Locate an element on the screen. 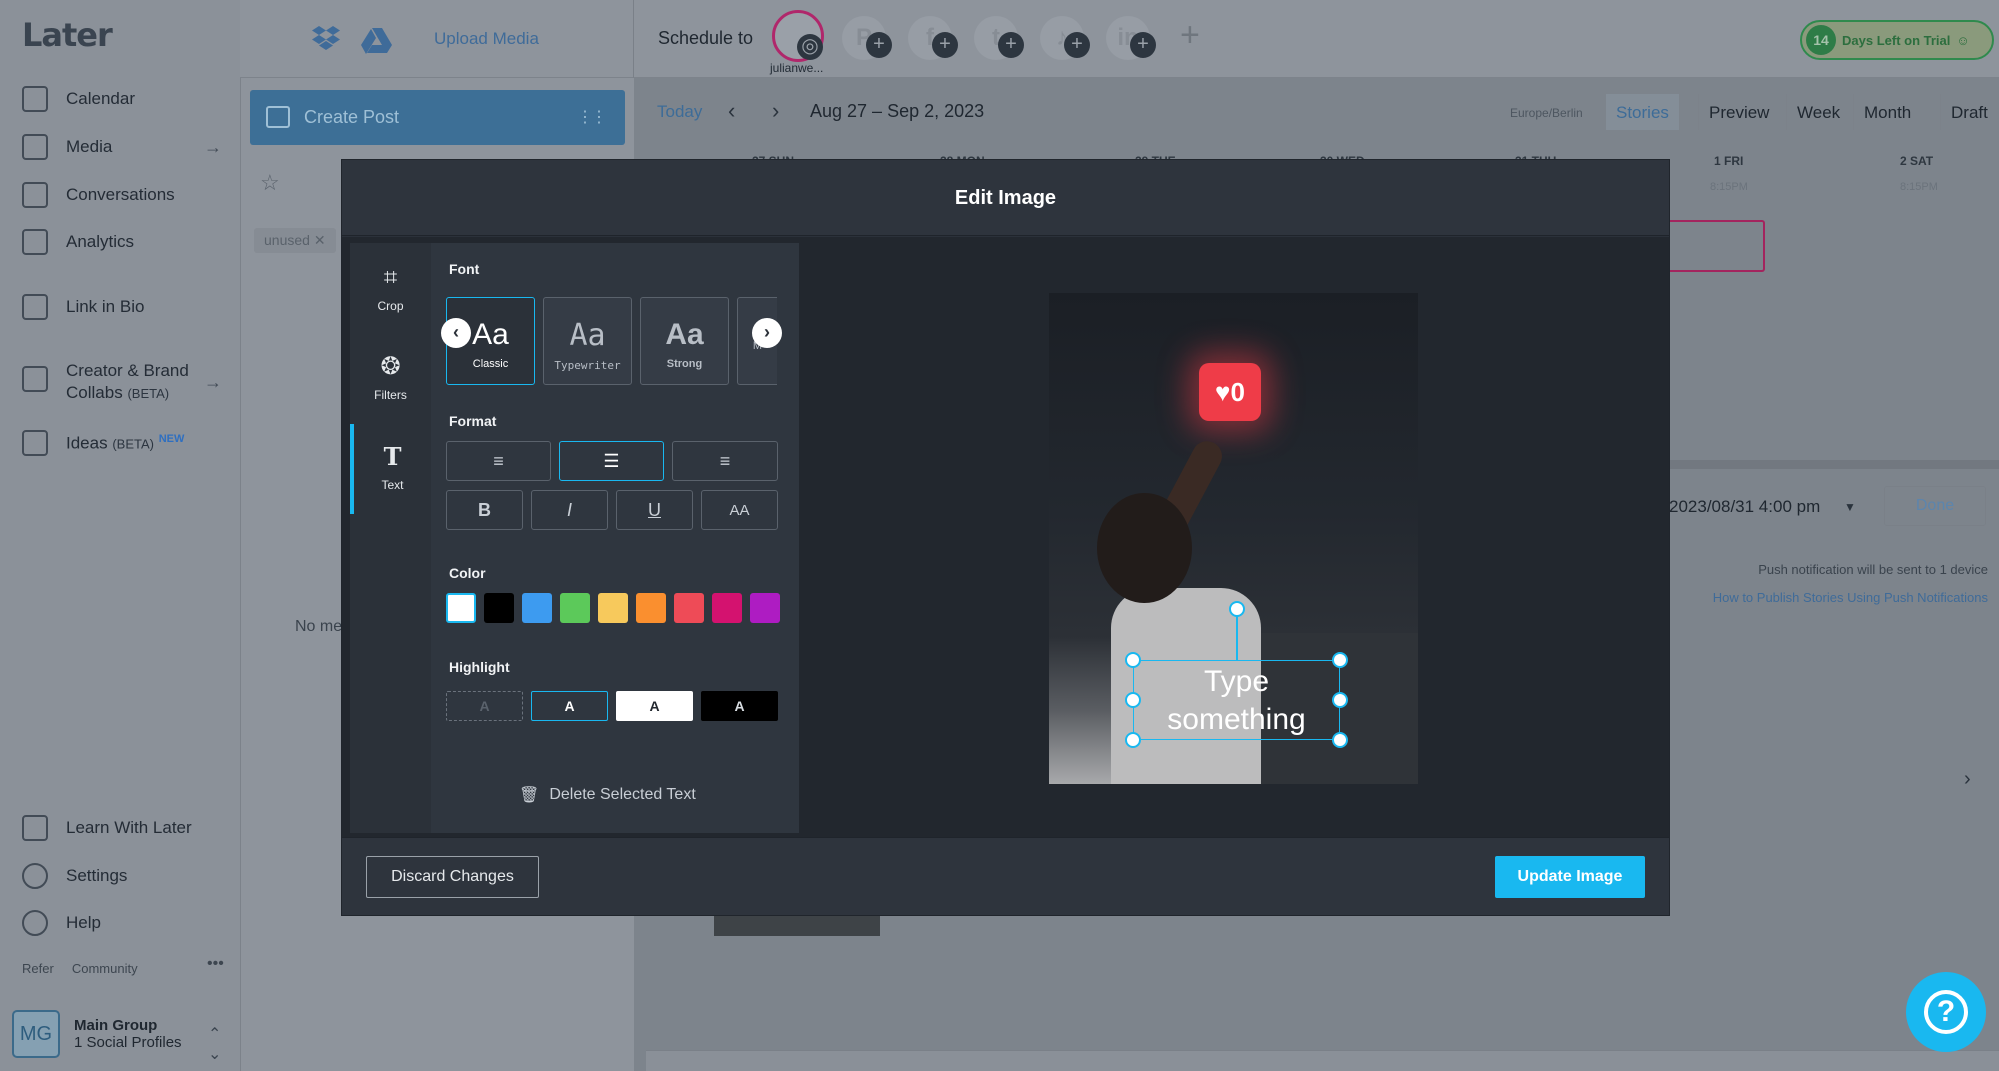 The width and height of the screenshot is (1999, 1071). tab-draft: Draft is located at coordinates (1969, 112).